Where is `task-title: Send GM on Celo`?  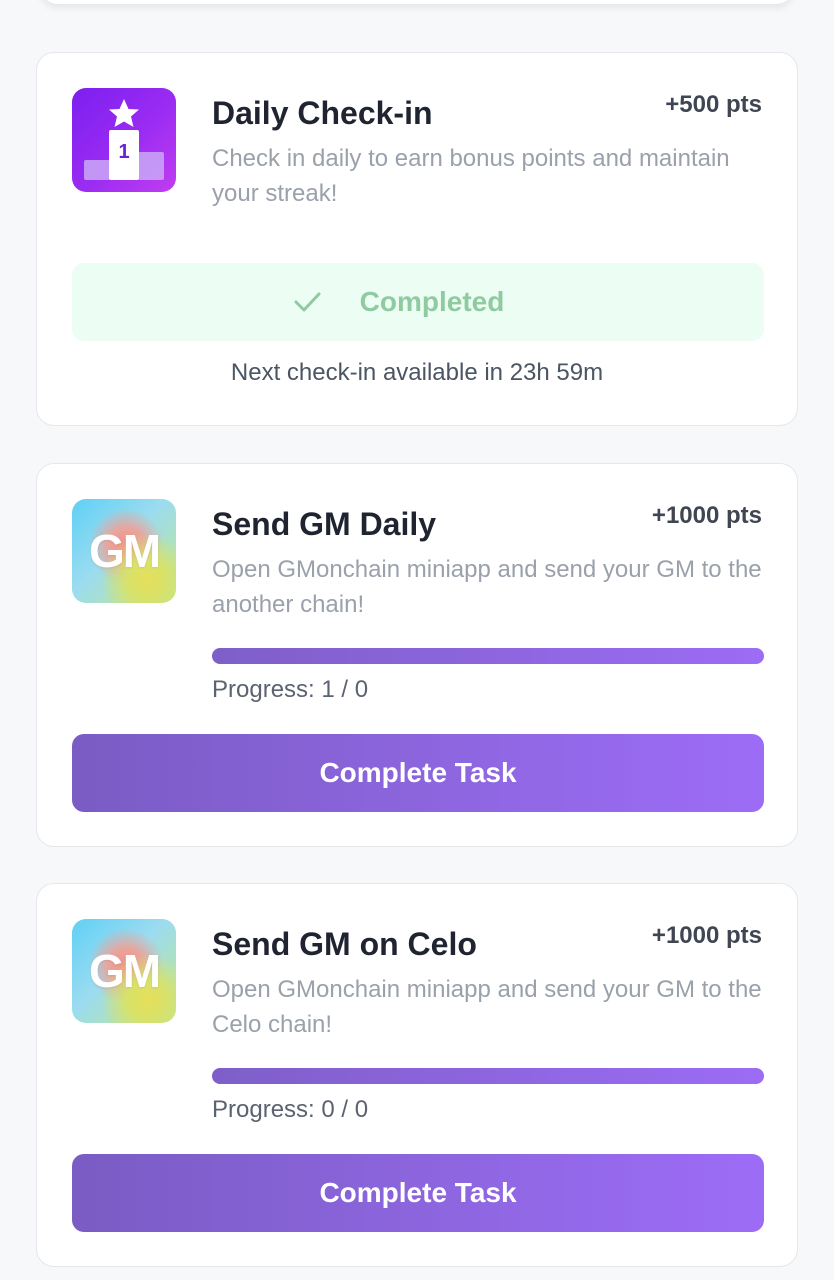
task-title: Send GM on Celo is located at coordinates (344, 944).